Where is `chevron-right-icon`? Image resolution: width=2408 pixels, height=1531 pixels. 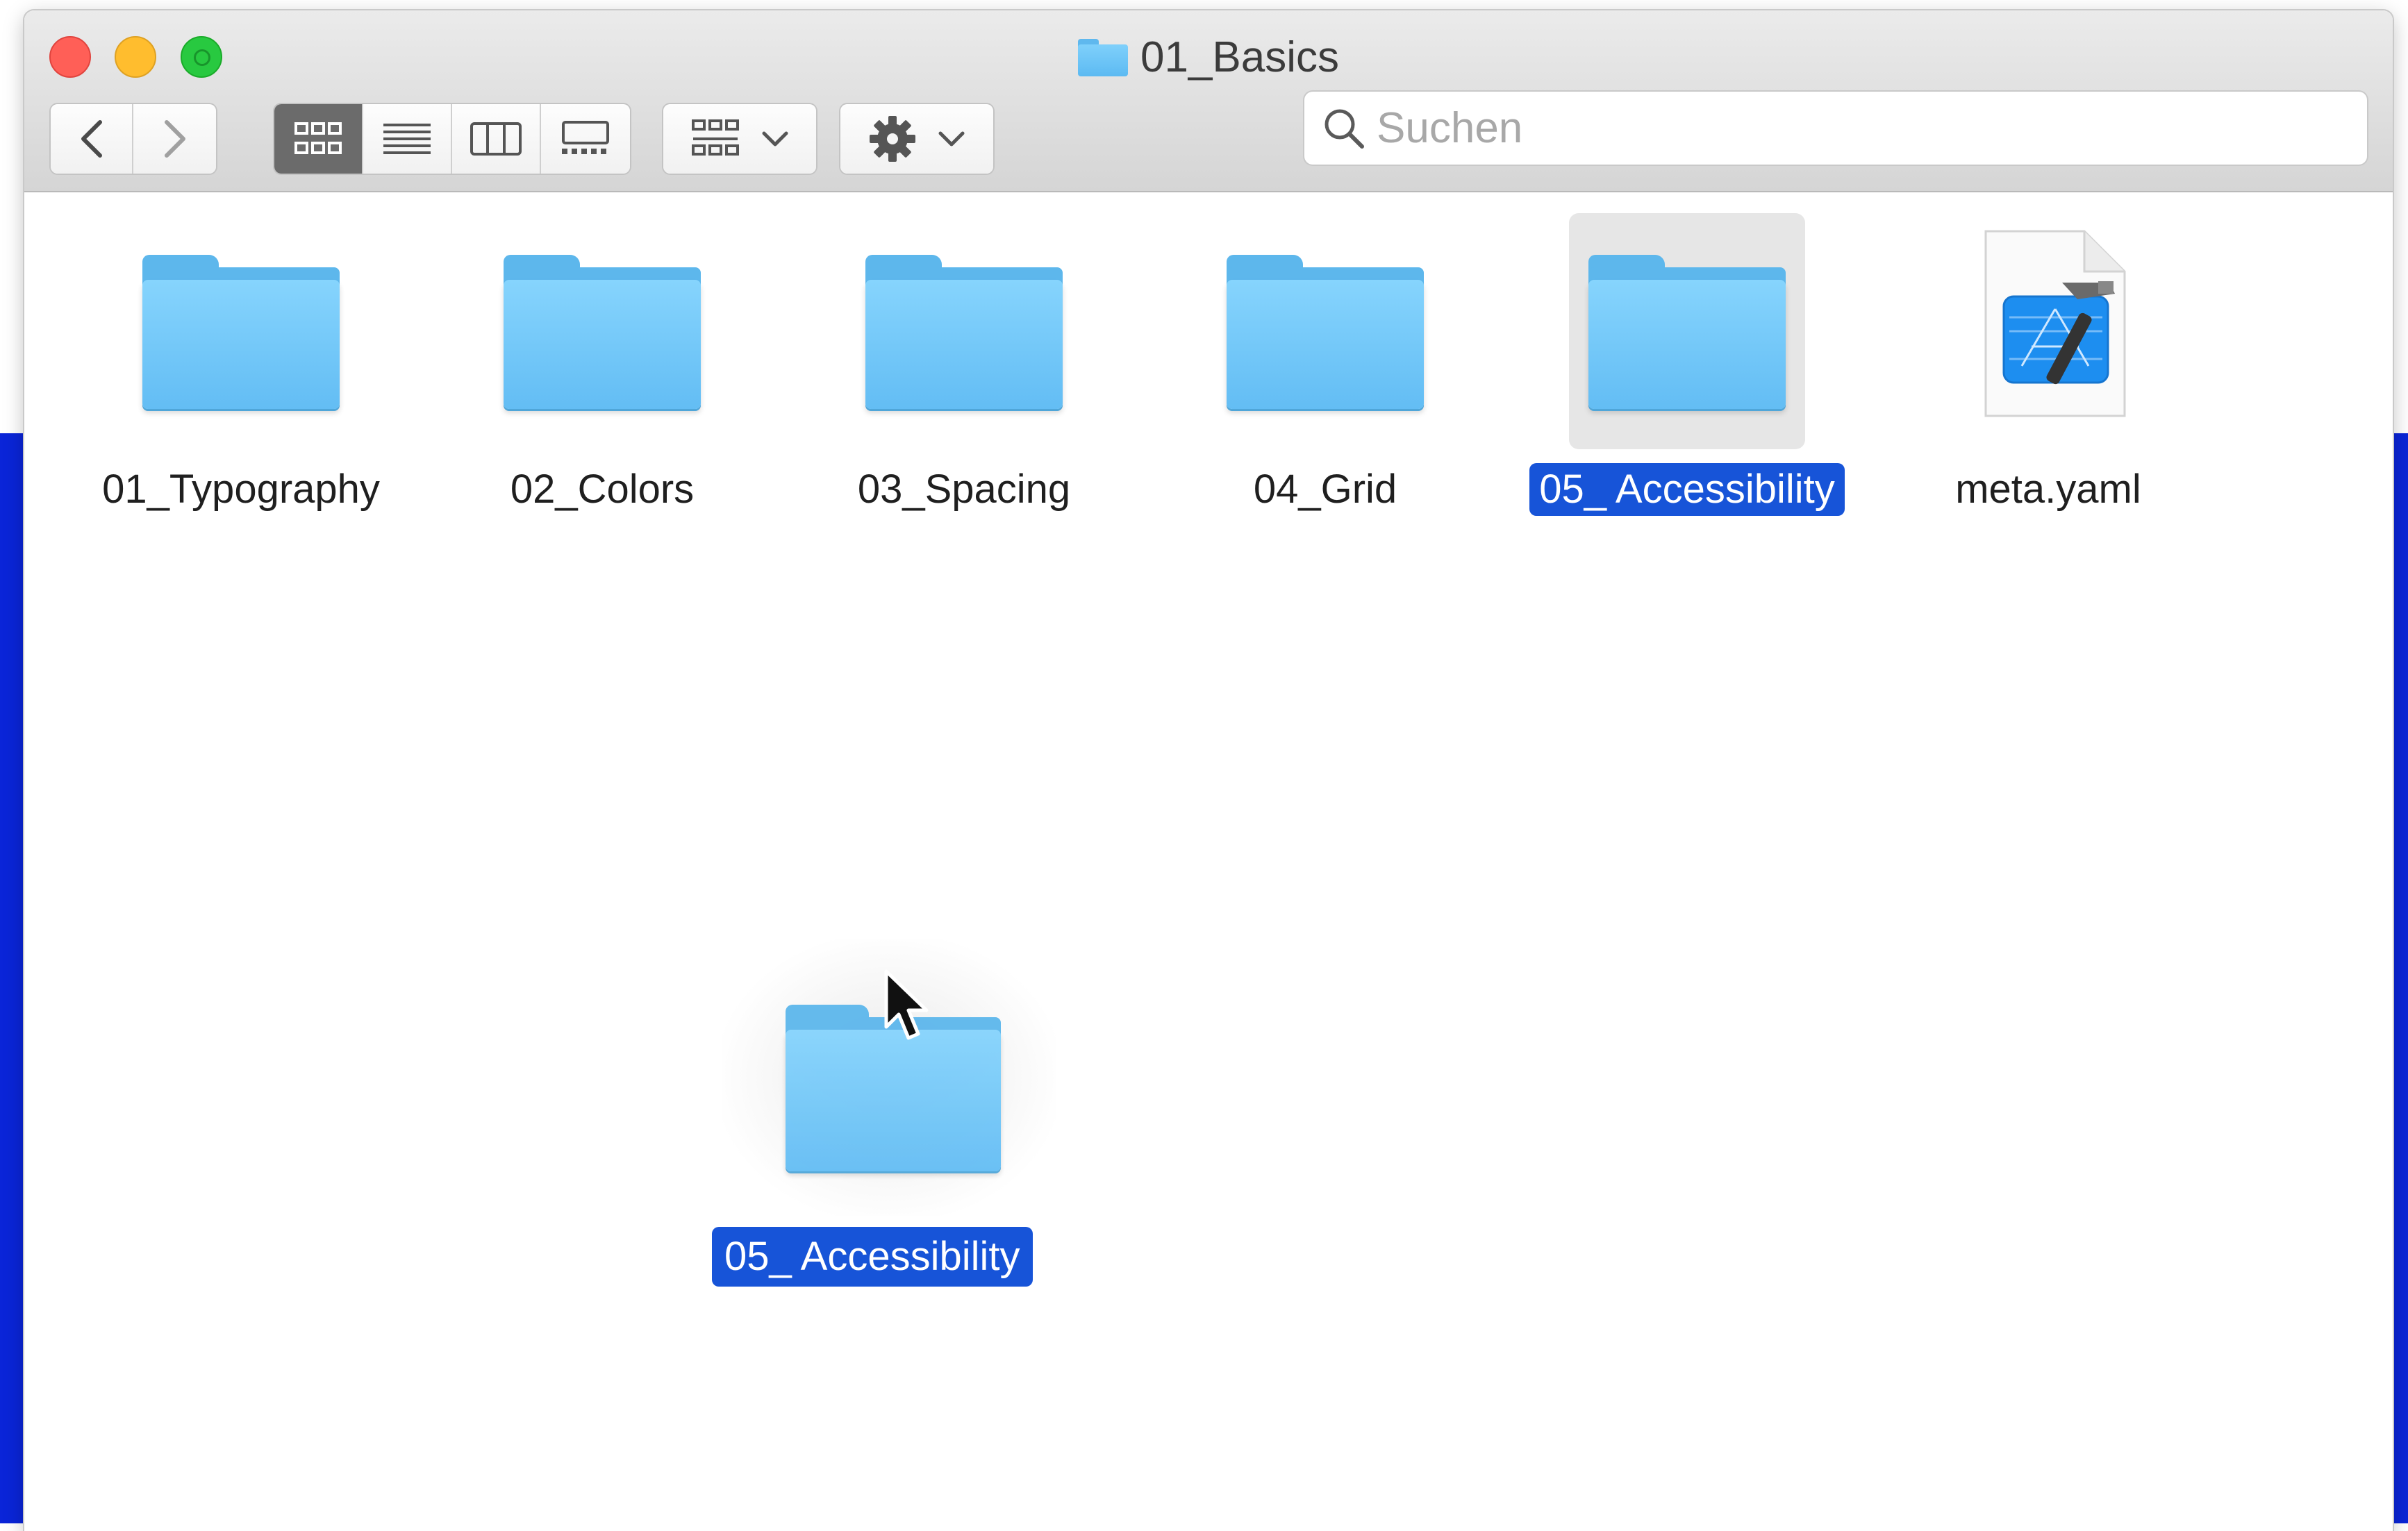
chevron-right-icon is located at coordinates (174, 139).